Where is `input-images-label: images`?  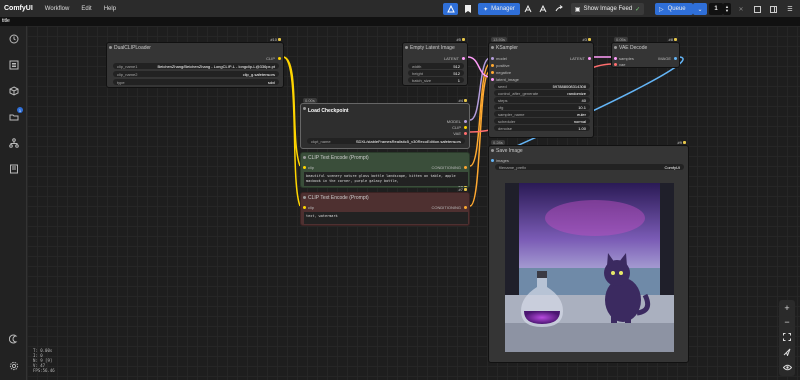 input-images-label: images is located at coordinates (502, 160).